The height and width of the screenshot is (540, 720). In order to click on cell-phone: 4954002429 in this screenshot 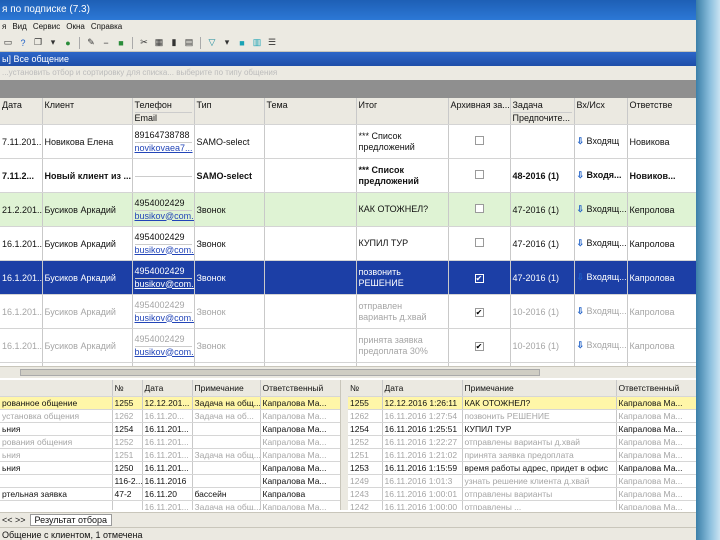, I will do `click(159, 236)`.